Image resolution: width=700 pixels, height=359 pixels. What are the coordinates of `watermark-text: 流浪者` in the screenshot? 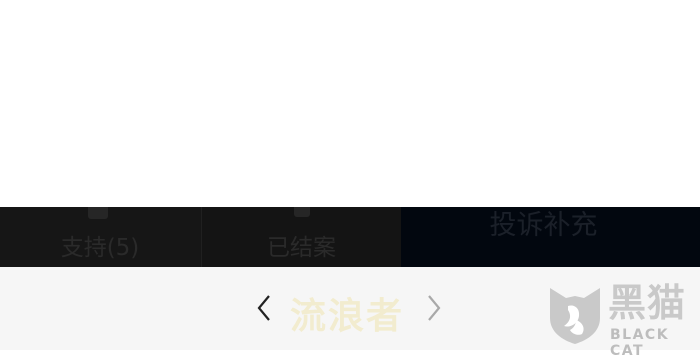 It's located at (347, 316).